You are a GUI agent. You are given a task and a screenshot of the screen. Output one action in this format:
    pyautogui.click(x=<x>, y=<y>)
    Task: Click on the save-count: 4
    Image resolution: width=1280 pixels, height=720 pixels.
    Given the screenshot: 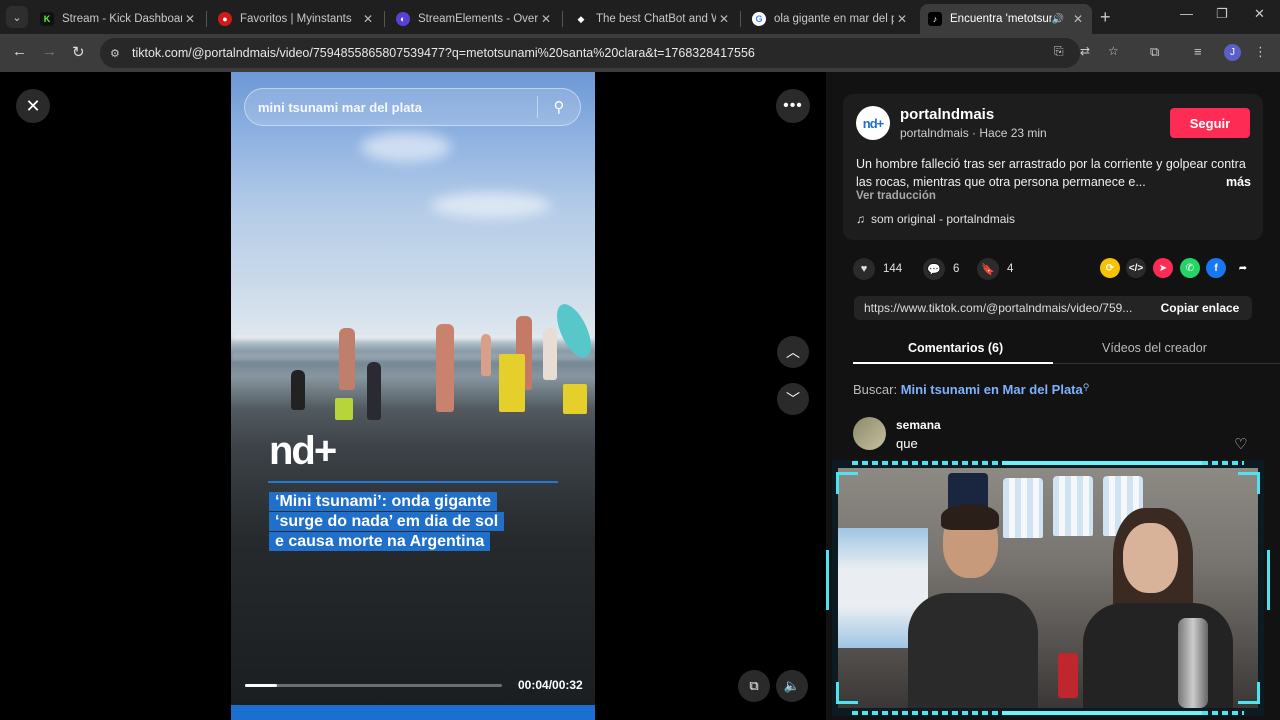 What is the action you would take?
    pyautogui.click(x=1010, y=269)
    